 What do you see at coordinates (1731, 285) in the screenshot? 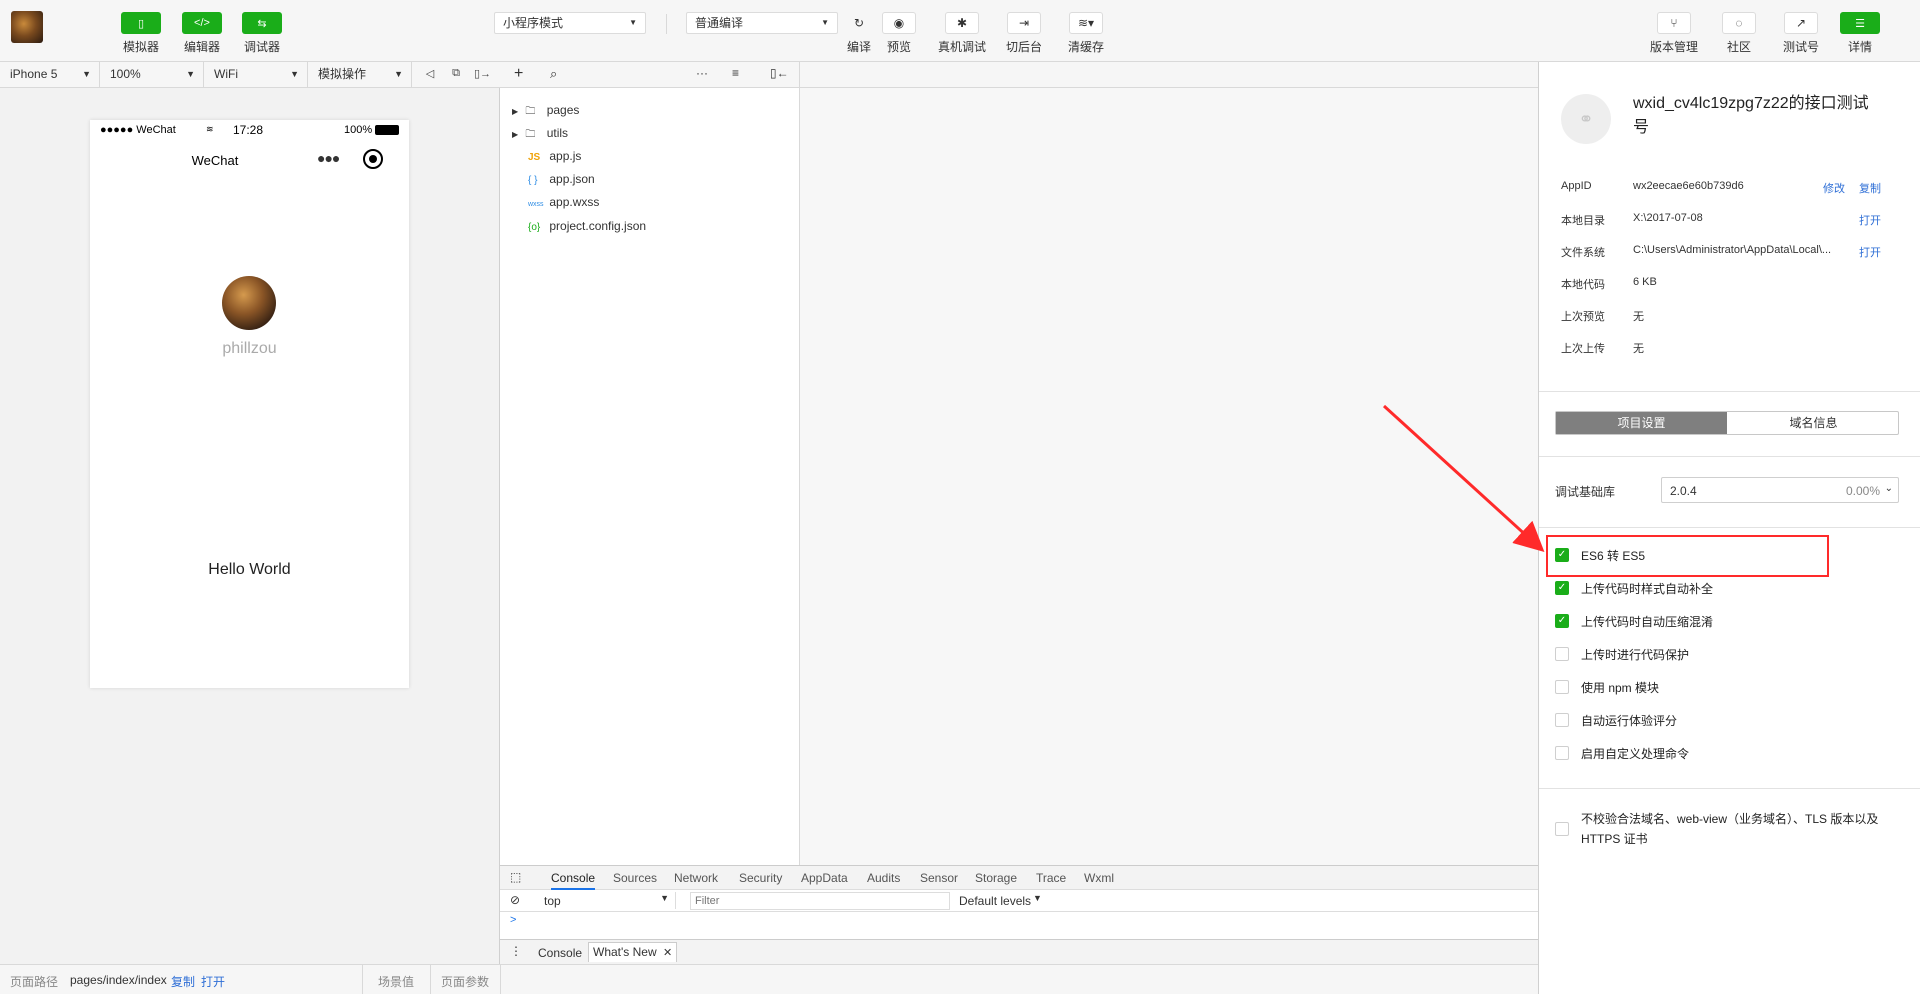
I see `local-code-row: 本地代码 6 KB` at bounding box center [1731, 285].